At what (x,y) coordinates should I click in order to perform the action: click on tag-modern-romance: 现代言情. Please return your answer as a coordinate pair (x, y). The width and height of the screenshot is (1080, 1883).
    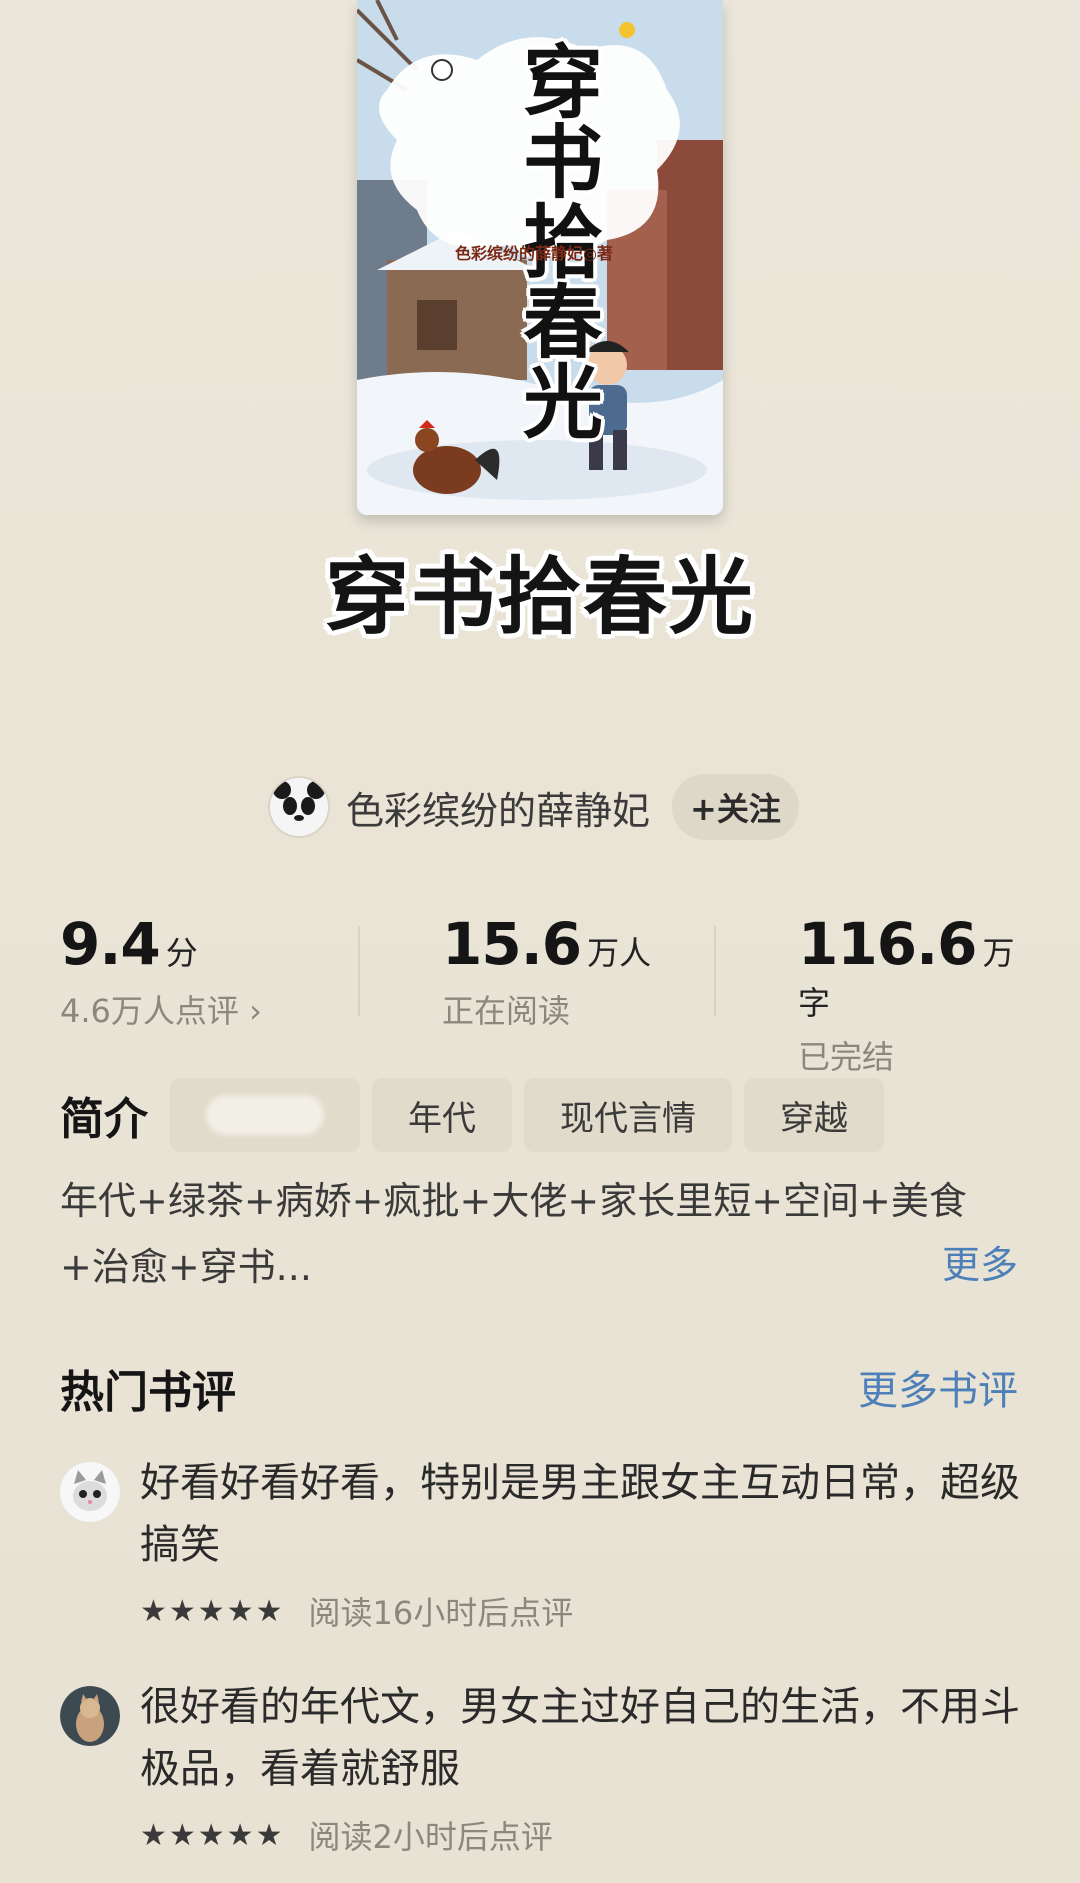
    Looking at the image, I should click on (628, 1115).